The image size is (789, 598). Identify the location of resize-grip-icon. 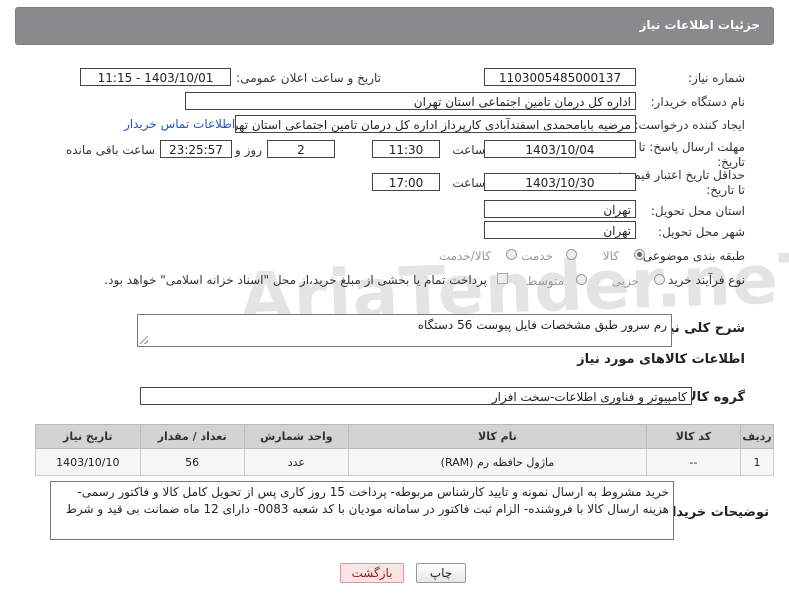
(144, 340).